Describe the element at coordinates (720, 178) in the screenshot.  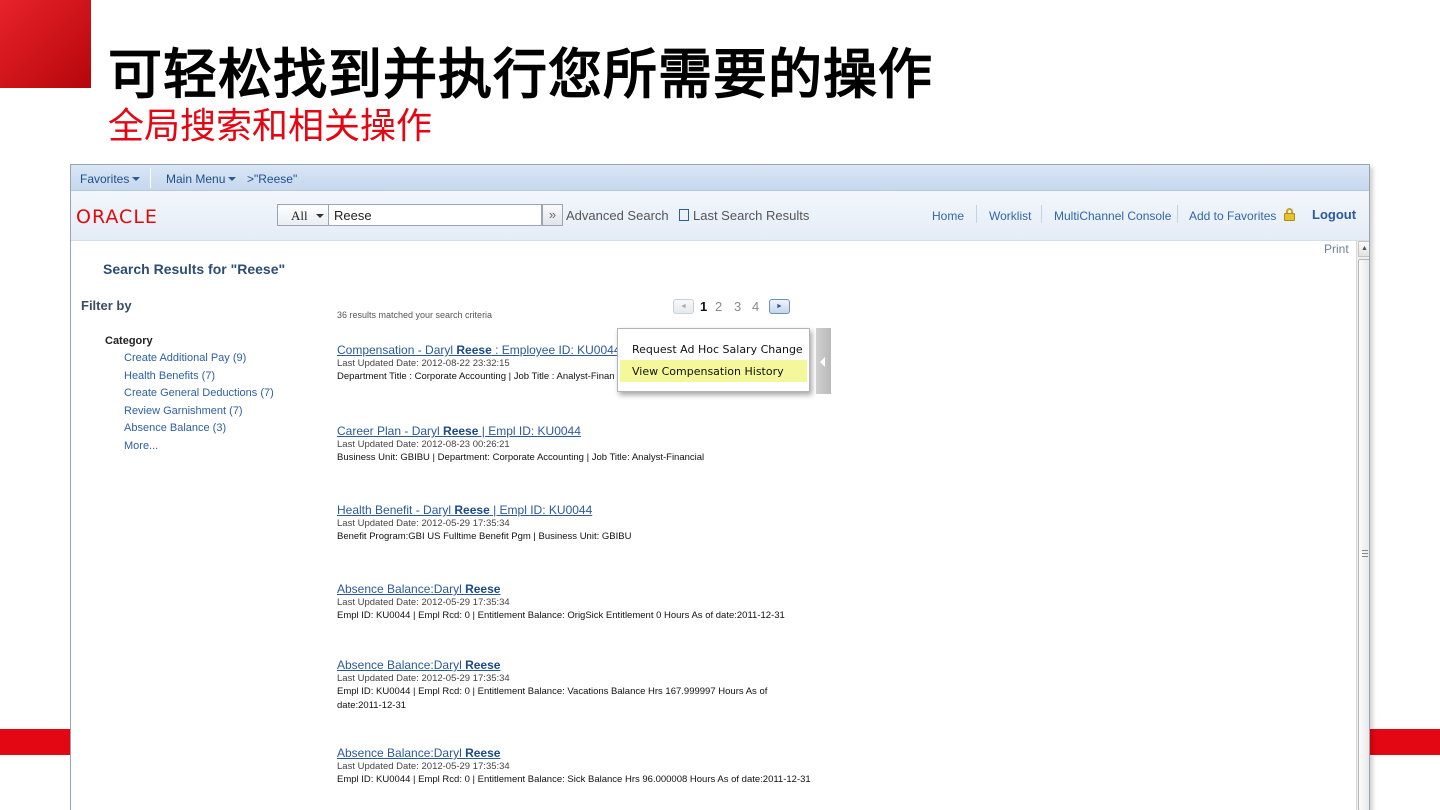
I see `menu-bar: Favorites Main Menu >"Reese"` at that location.